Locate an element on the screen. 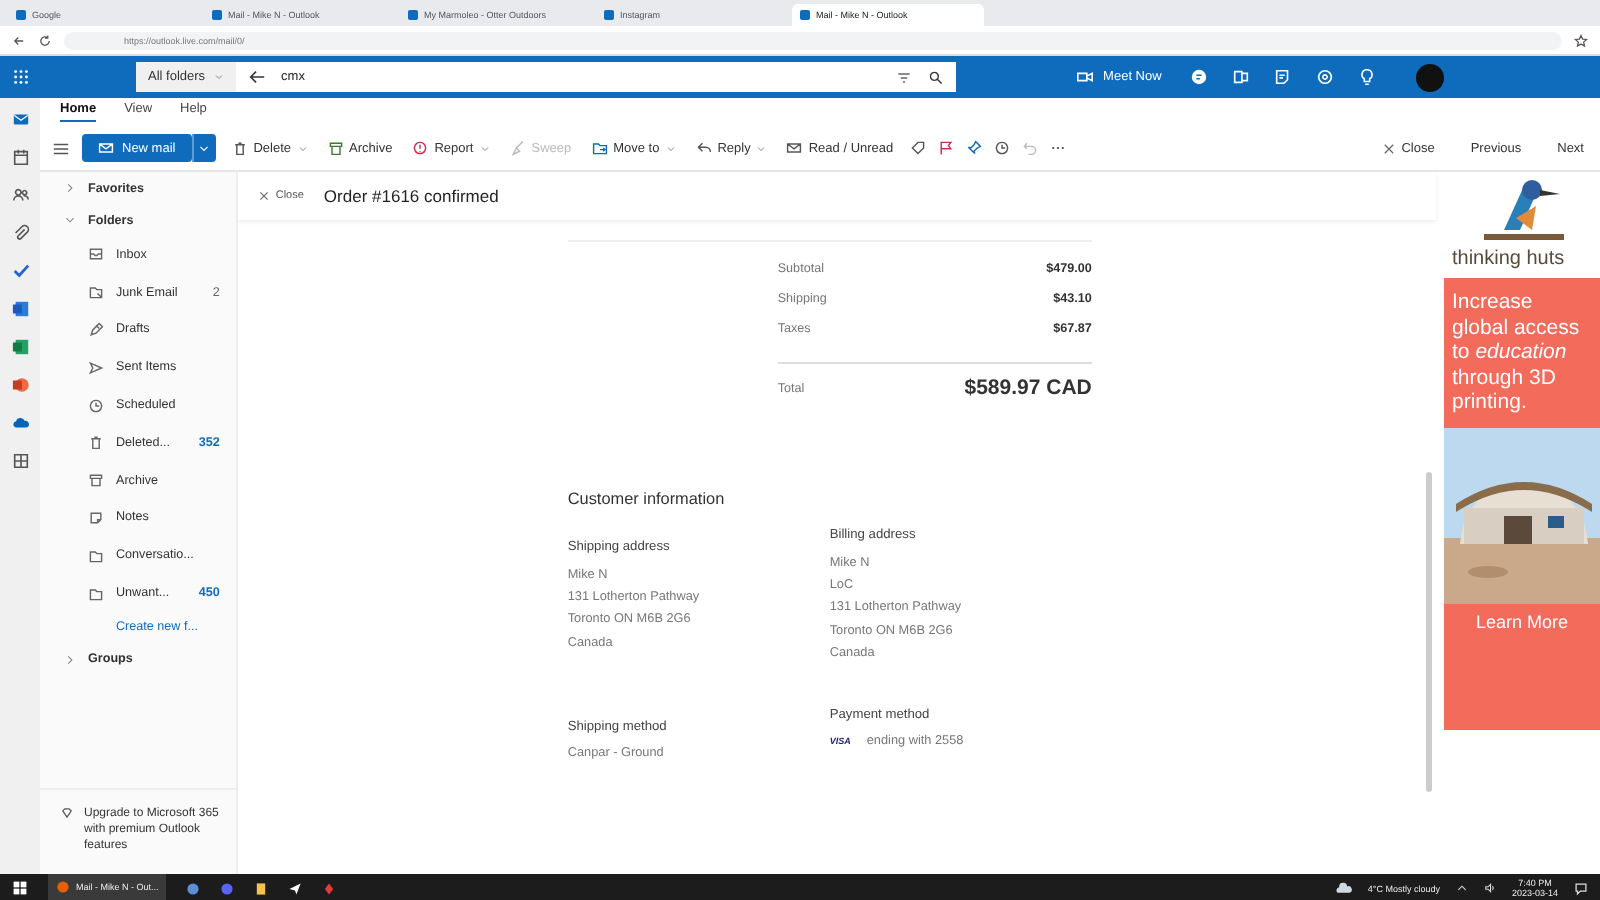 The width and height of the screenshot is (1600, 900). apps-icon is located at coordinates (20, 461).